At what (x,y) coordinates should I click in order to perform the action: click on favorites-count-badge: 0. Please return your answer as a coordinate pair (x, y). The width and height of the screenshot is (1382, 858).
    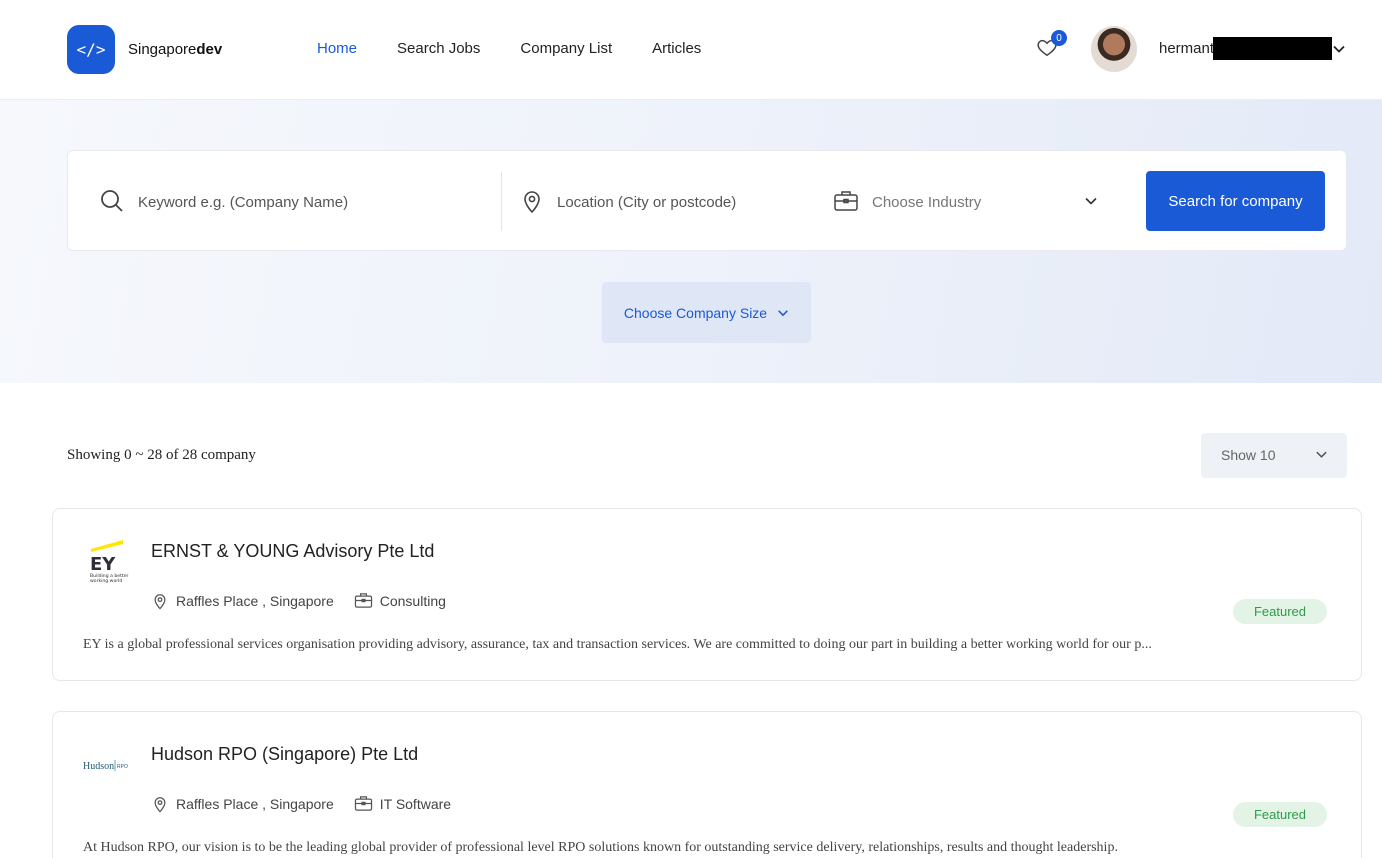
    Looking at the image, I should click on (1059, 38).